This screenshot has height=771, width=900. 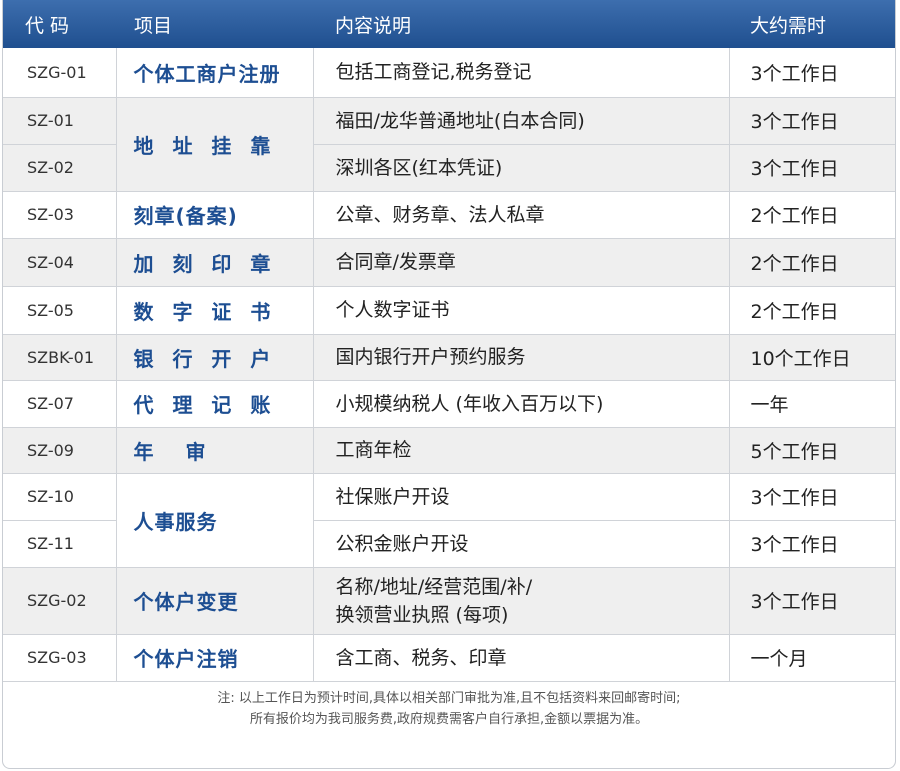 I want to click on row-code: SZG-03, so click(x=60, y=658).